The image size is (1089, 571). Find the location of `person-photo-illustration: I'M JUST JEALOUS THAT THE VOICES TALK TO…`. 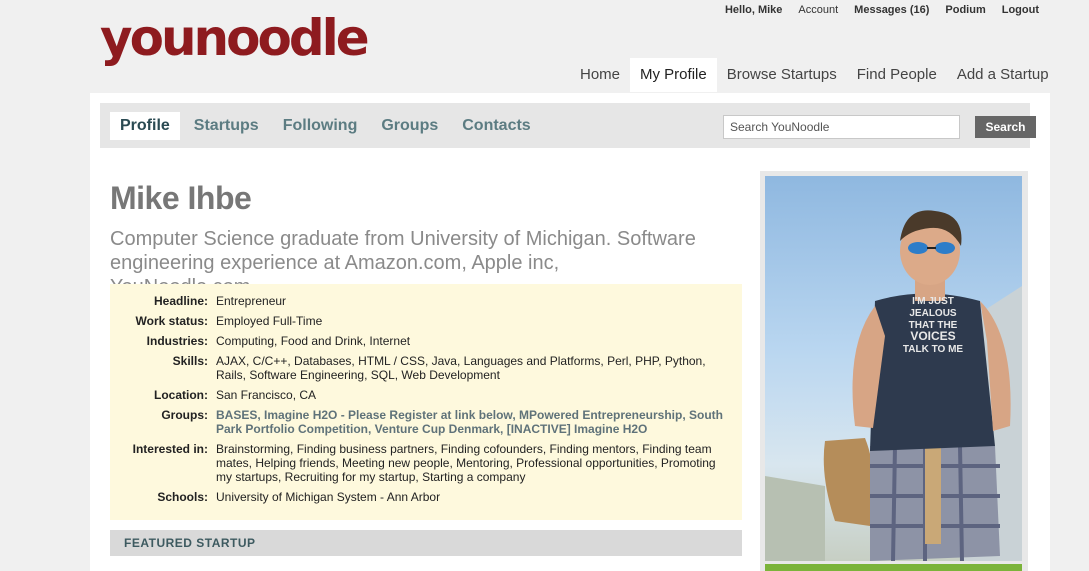

person-photo-illustration: I'M JUST JEALOUS THAT THE VOICES TALK TO… is located at coordinates (893, 385).